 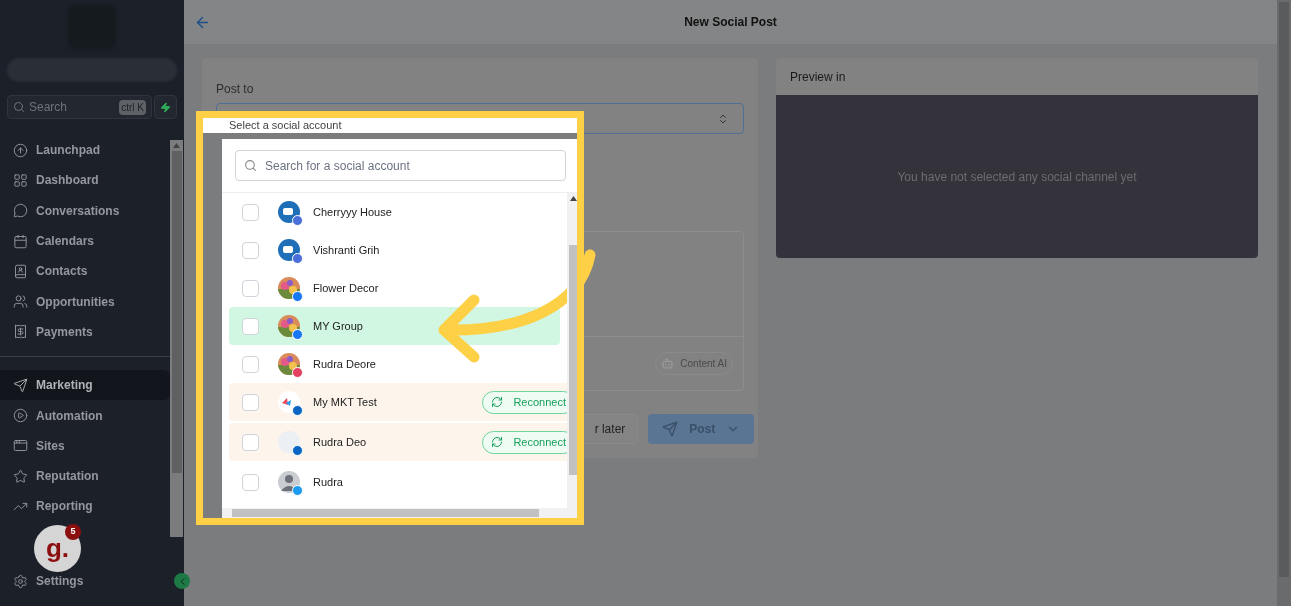 I want to click on account-name: Vishranti Grih, so click(x=347, y=250).